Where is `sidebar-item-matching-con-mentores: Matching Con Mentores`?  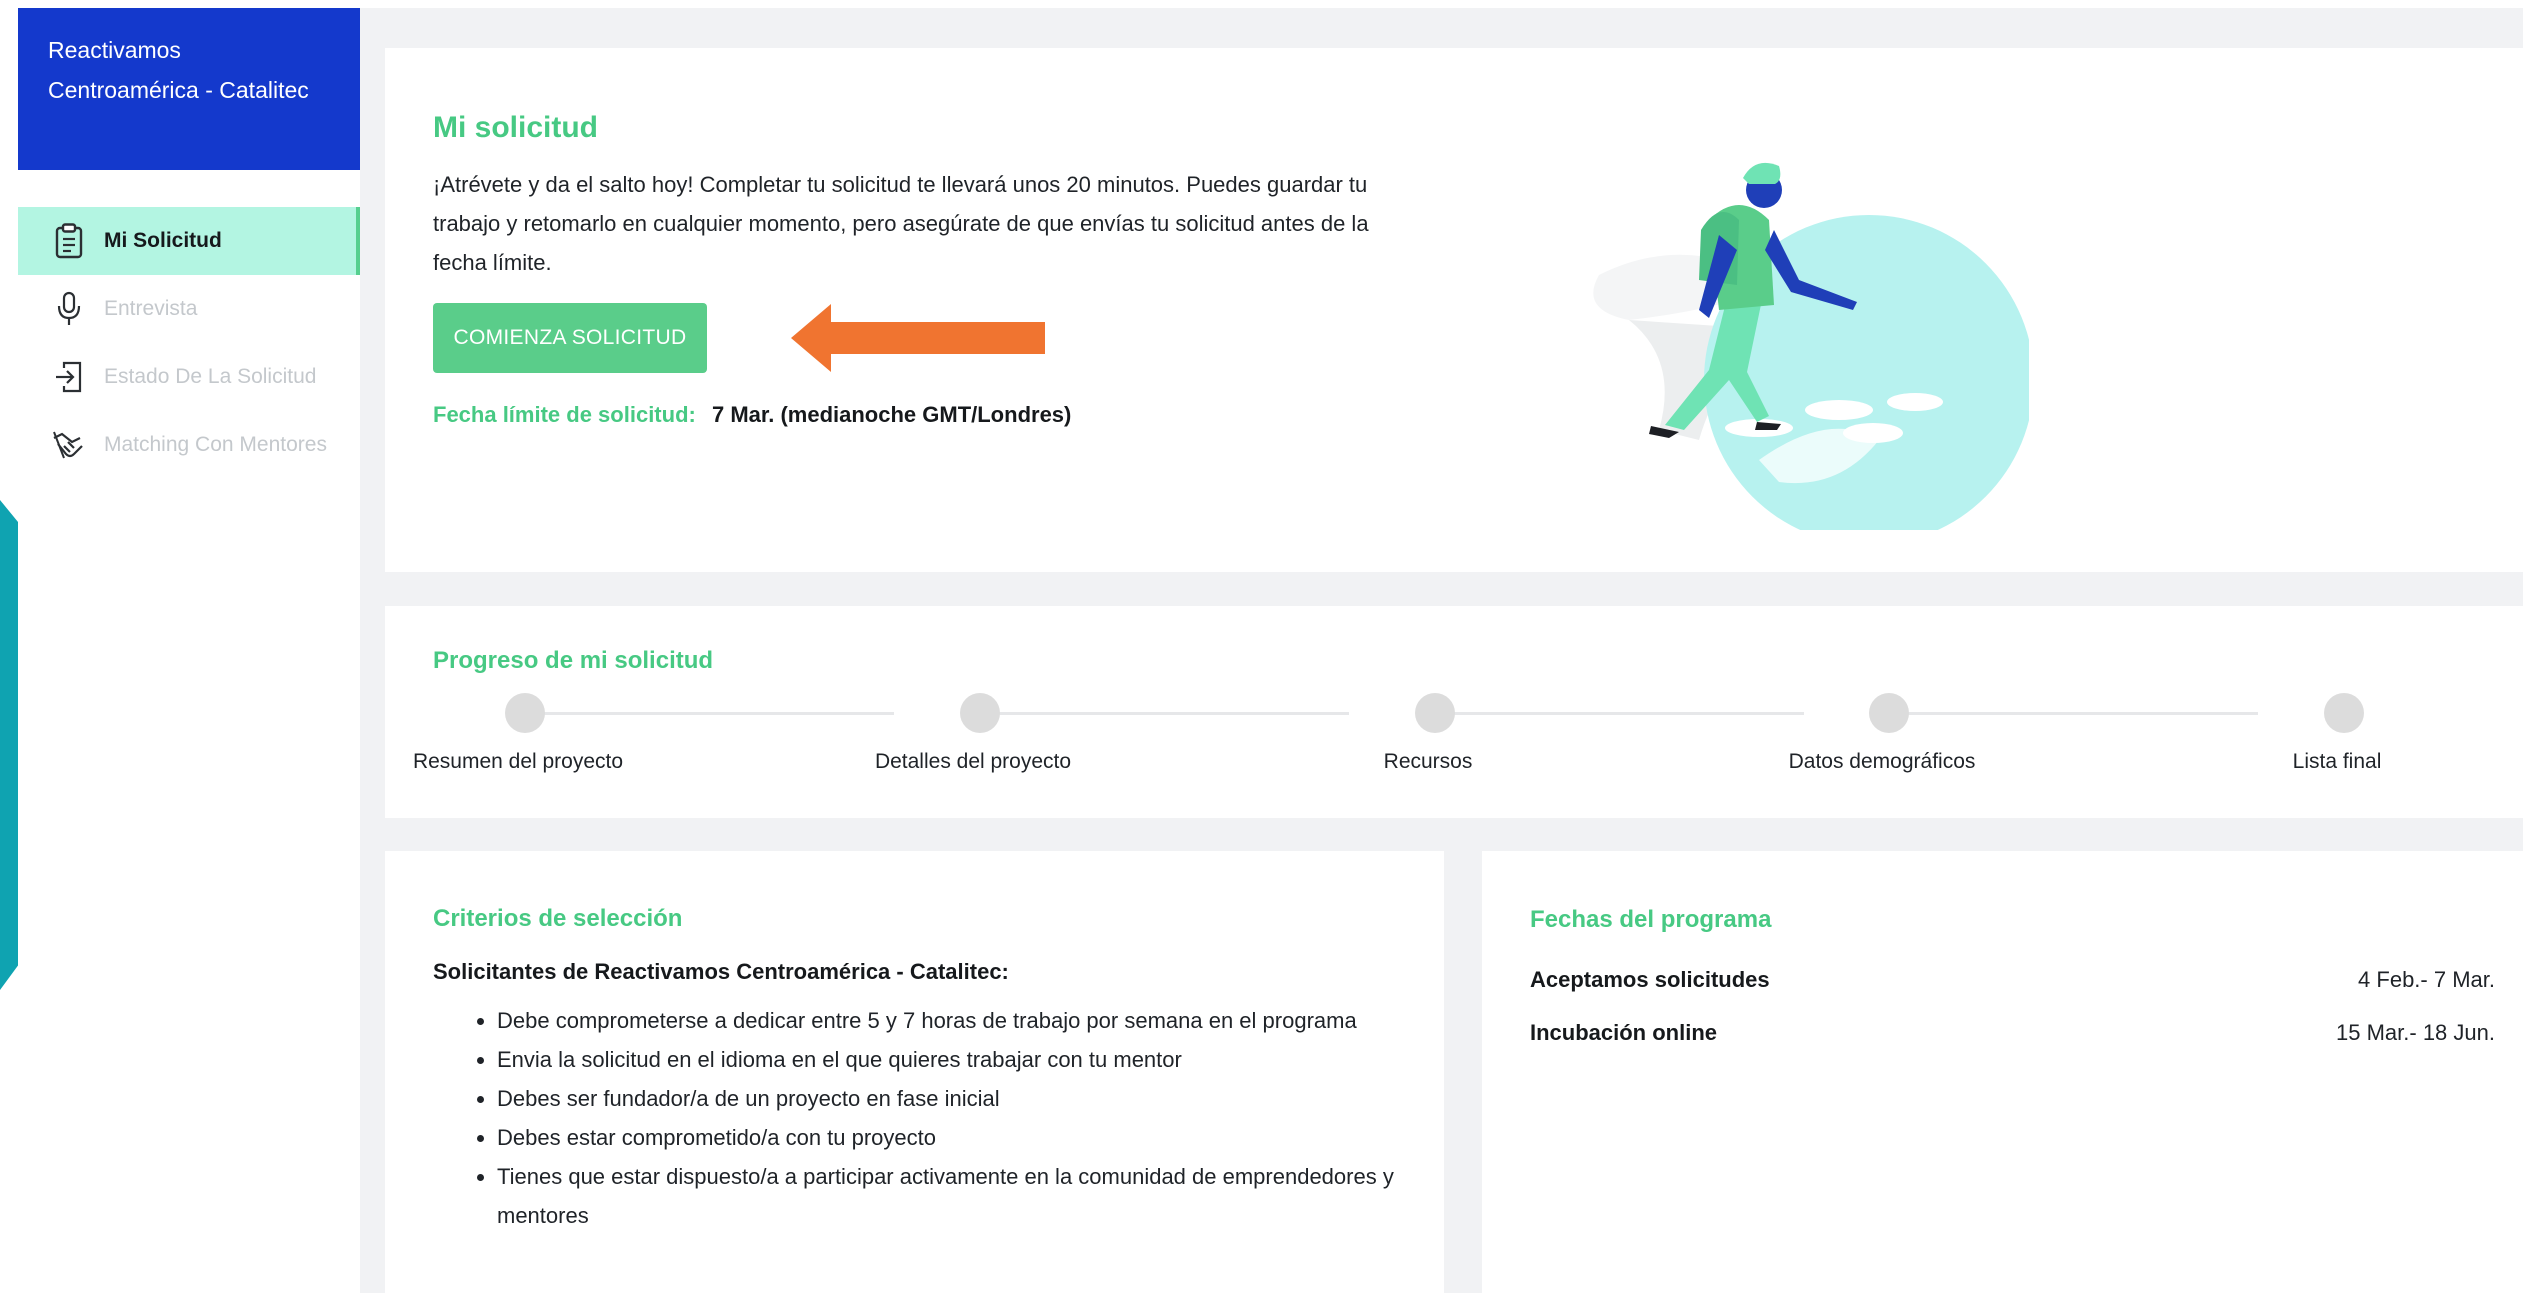 sidebar-item-matching-con-mentores: Matching Con Mentores is located at coordinates (189, 445).